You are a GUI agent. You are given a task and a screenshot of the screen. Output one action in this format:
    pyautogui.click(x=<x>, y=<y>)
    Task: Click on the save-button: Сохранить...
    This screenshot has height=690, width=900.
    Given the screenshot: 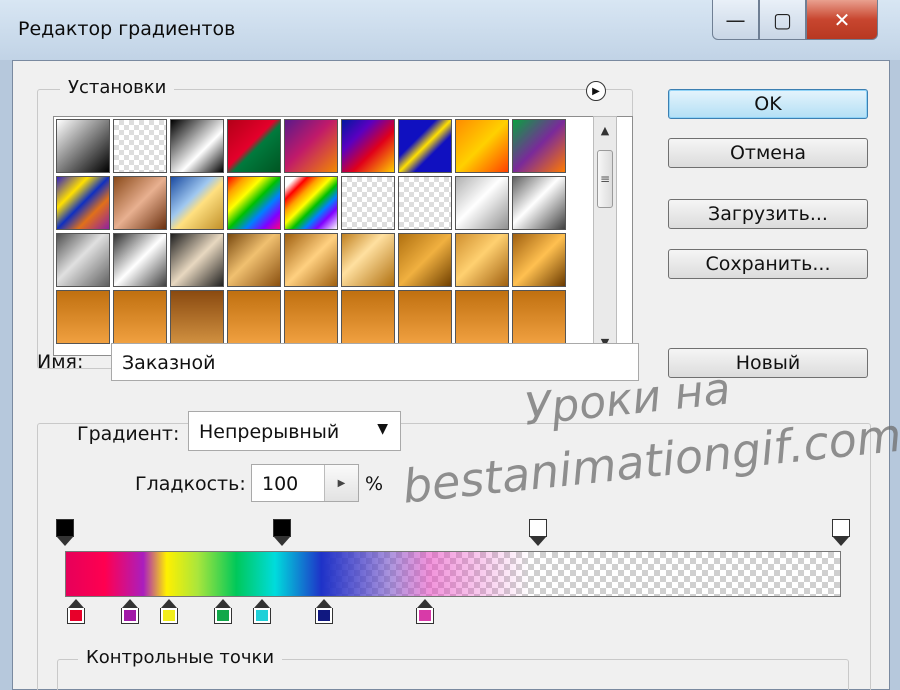 What is the action you would take?
    pyautogui.click(x=768, y=264)
    